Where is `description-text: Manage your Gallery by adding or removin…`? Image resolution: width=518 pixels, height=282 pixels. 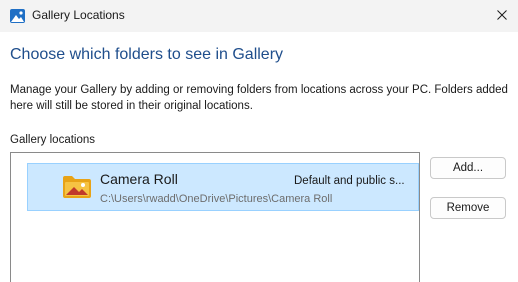
description-text: Manage your Gallery by adding or removin… is located at coordinates (259, 98).